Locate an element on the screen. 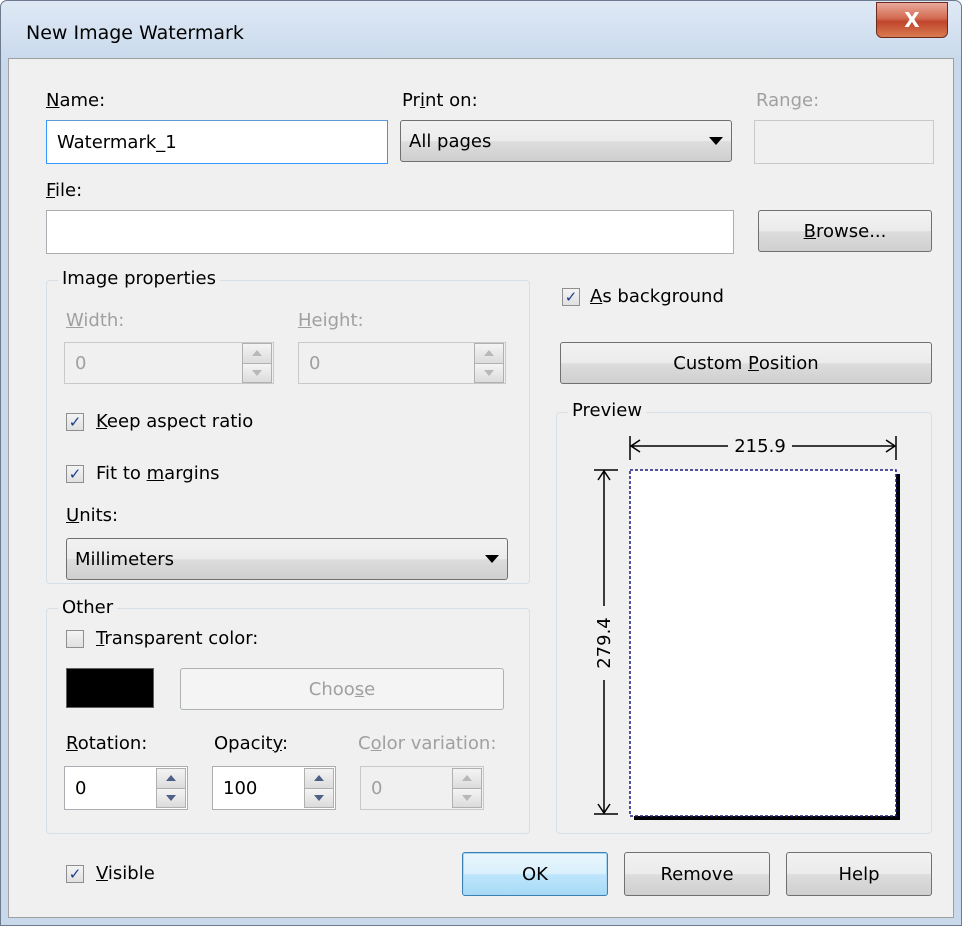 The image size is (962, 926). height-spinner is located at coordinates (489, 363).